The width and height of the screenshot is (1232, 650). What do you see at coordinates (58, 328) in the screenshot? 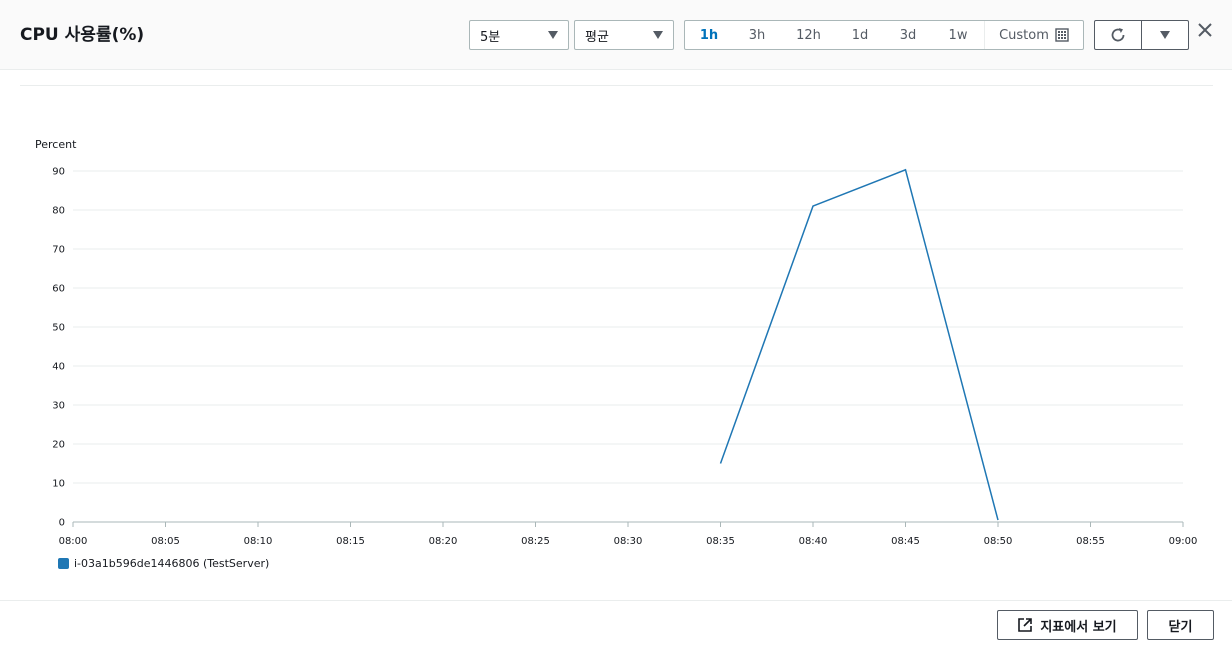
I see `y-tick-label: 50` at bounding box center [58, 328].